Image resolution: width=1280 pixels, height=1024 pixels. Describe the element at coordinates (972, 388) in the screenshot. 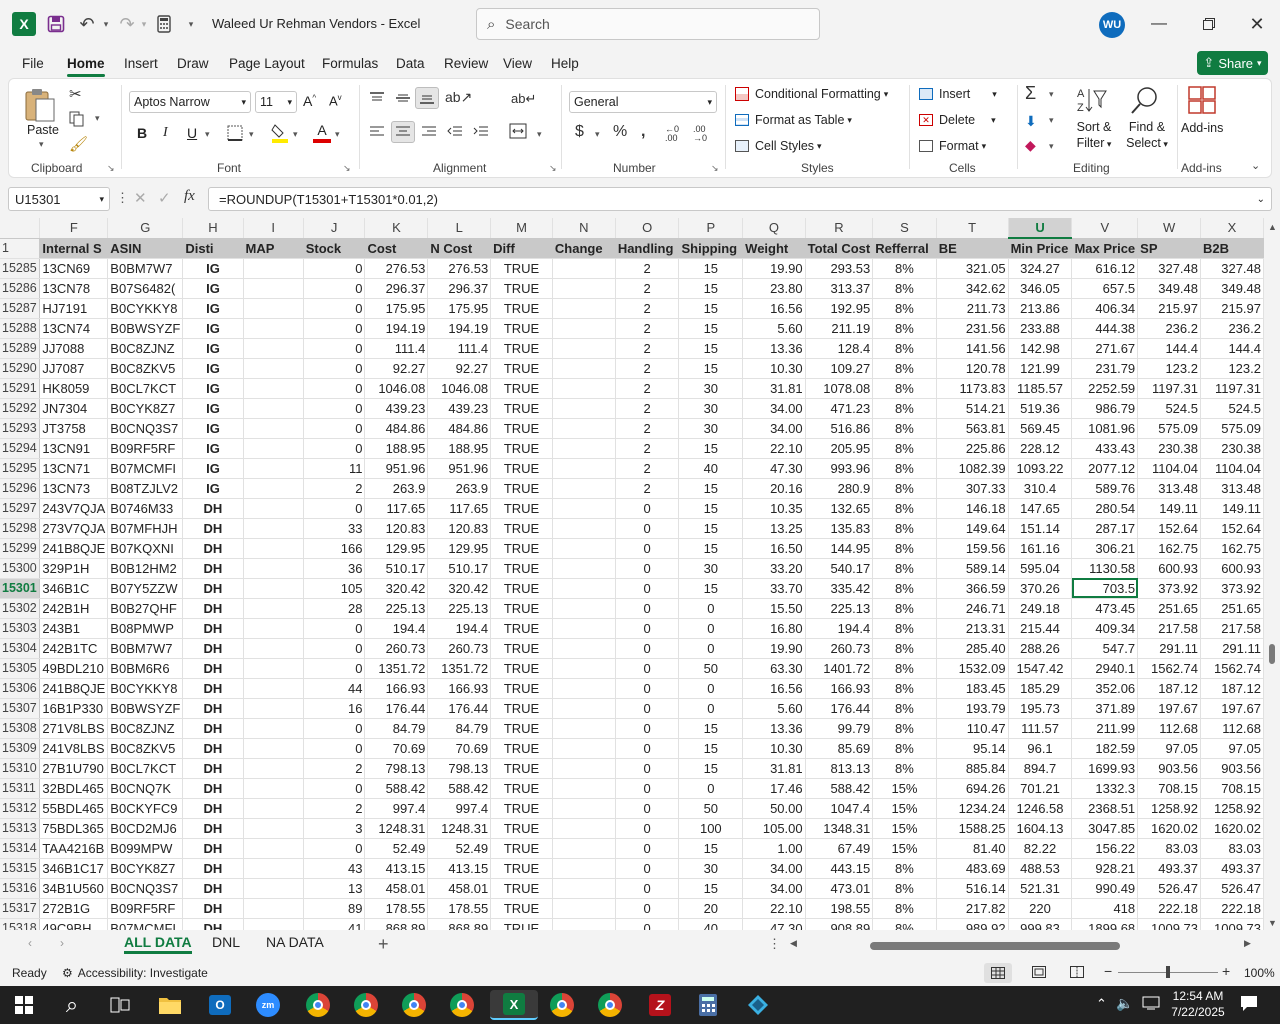

I see `table-cell: 1173.83` at that location.